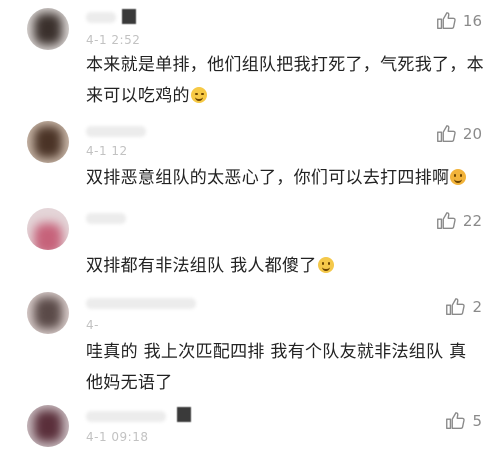 Image resolution: width=500 pixels, height=452 pixels. I want to click on like-count: 20, so click(472, 134).